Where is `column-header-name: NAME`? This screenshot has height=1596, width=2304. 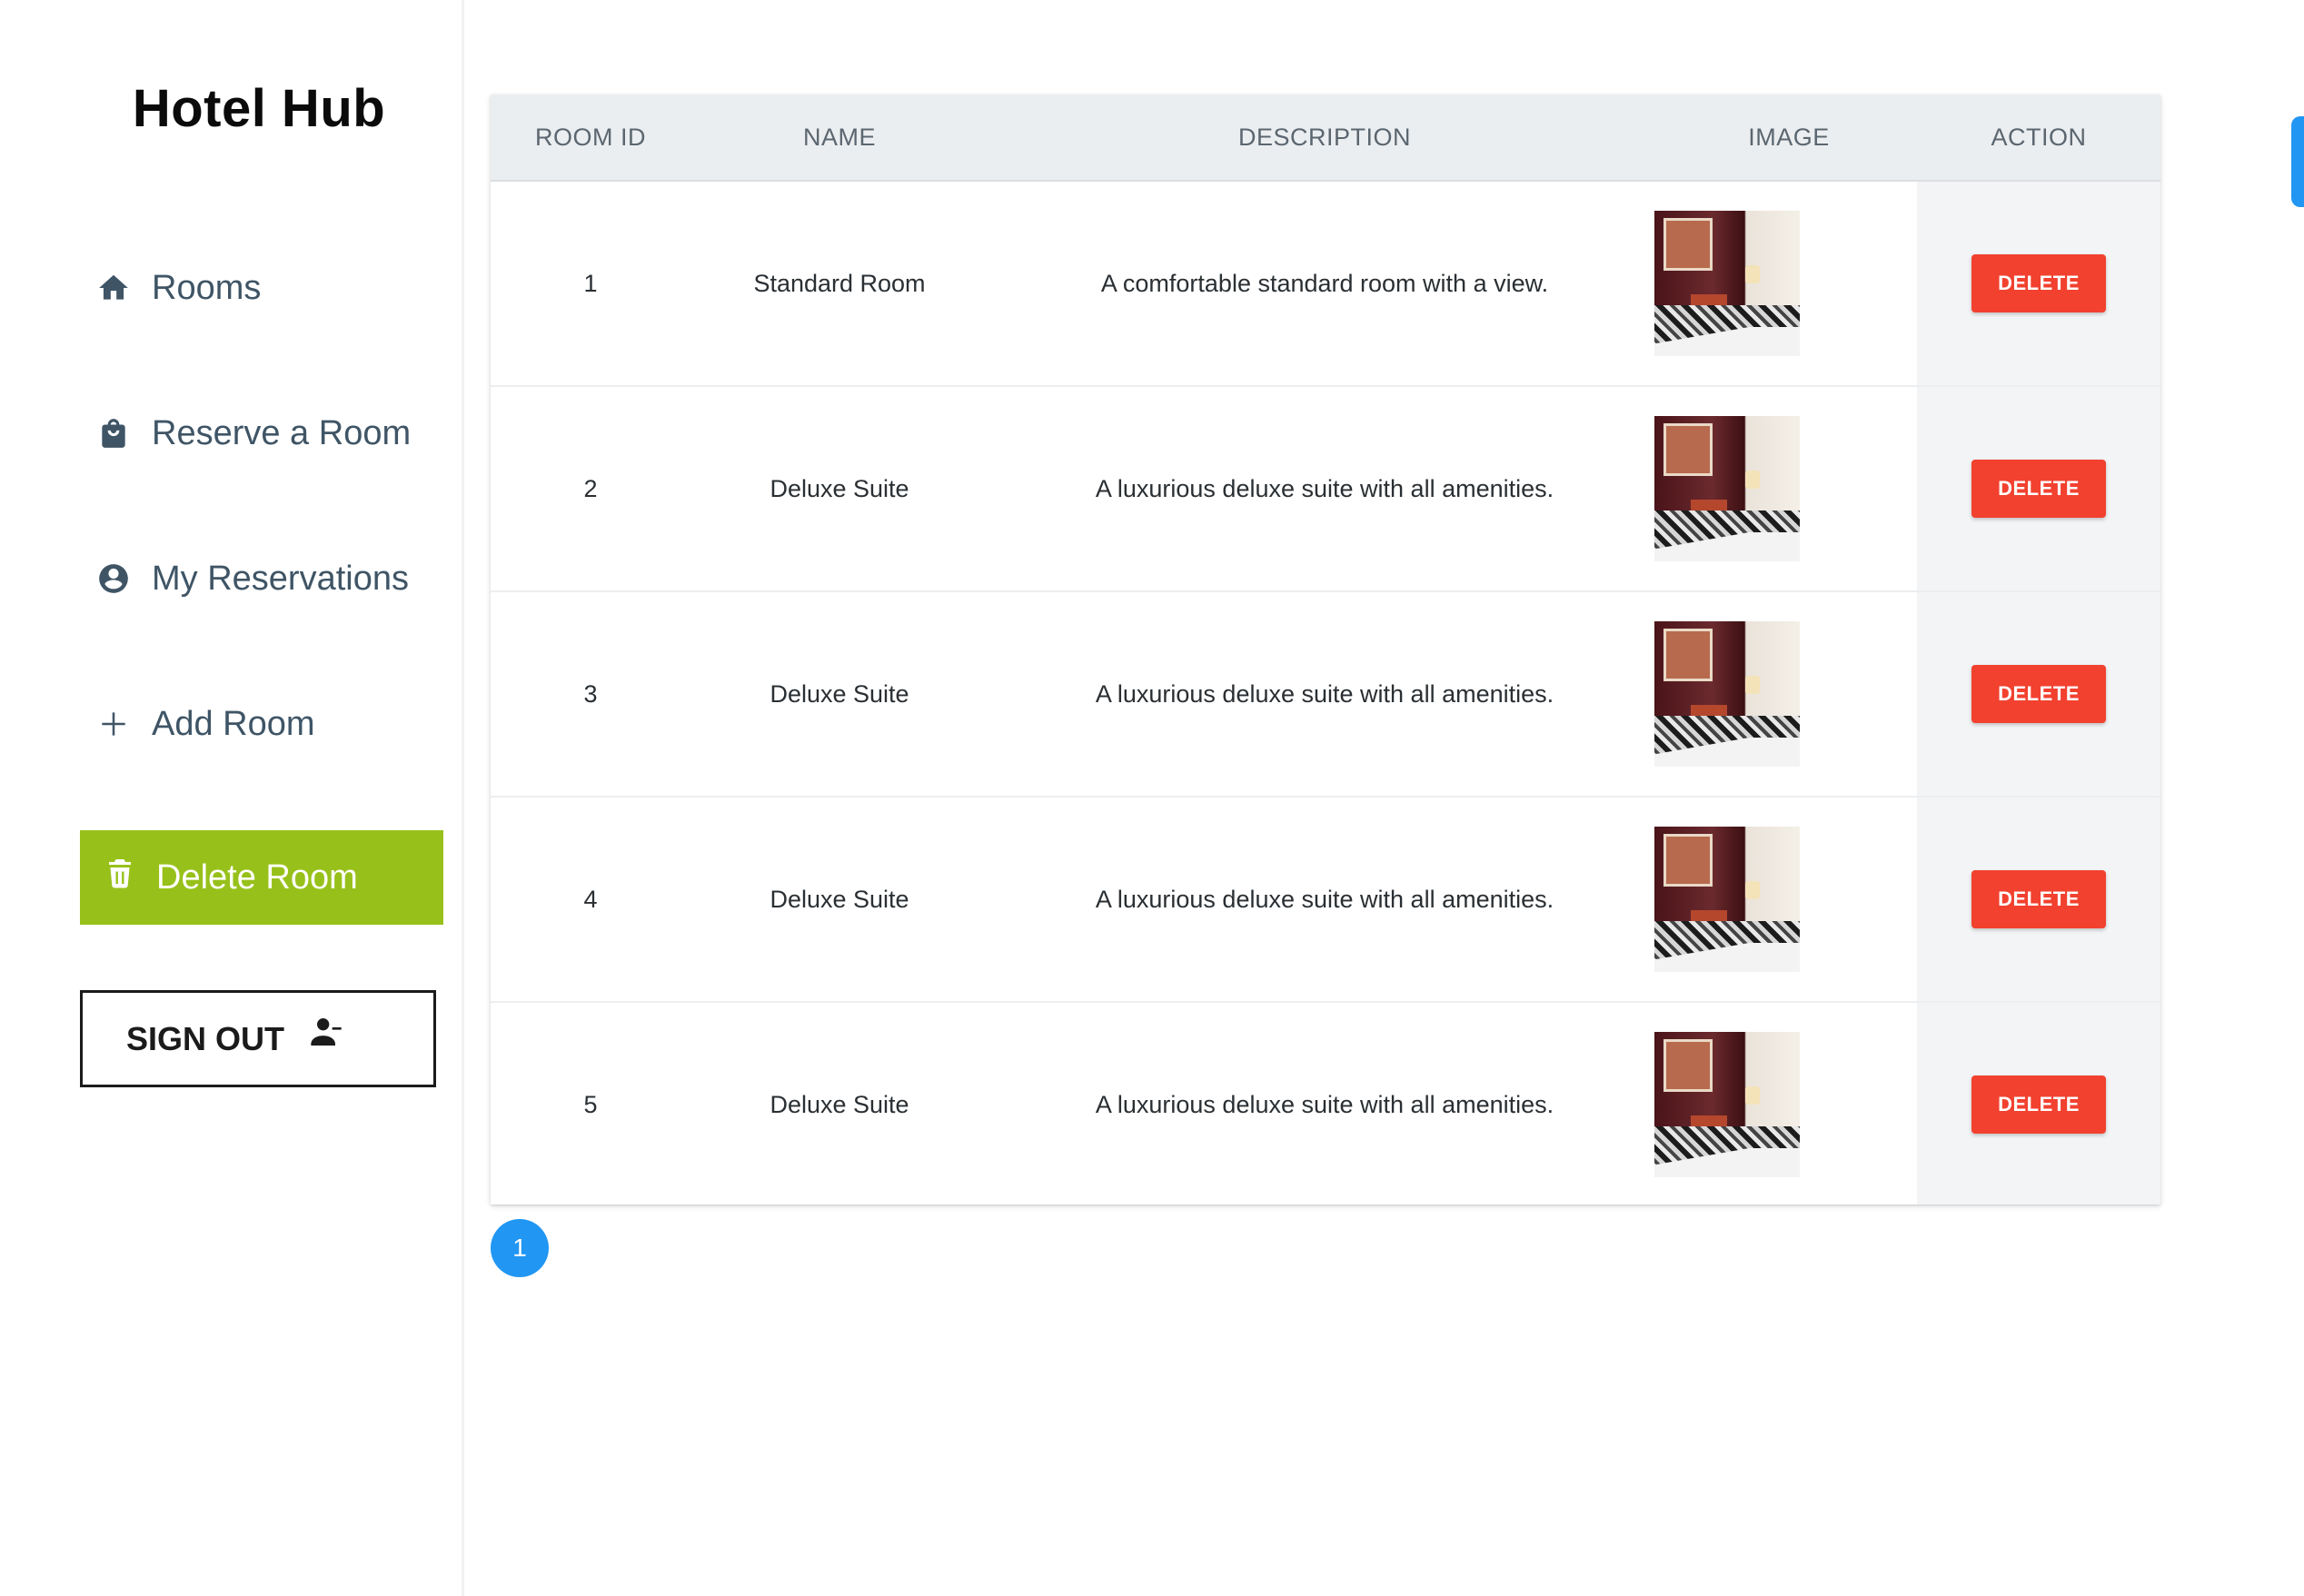 column-header-name: NAME is located at coordinates (839, 137).